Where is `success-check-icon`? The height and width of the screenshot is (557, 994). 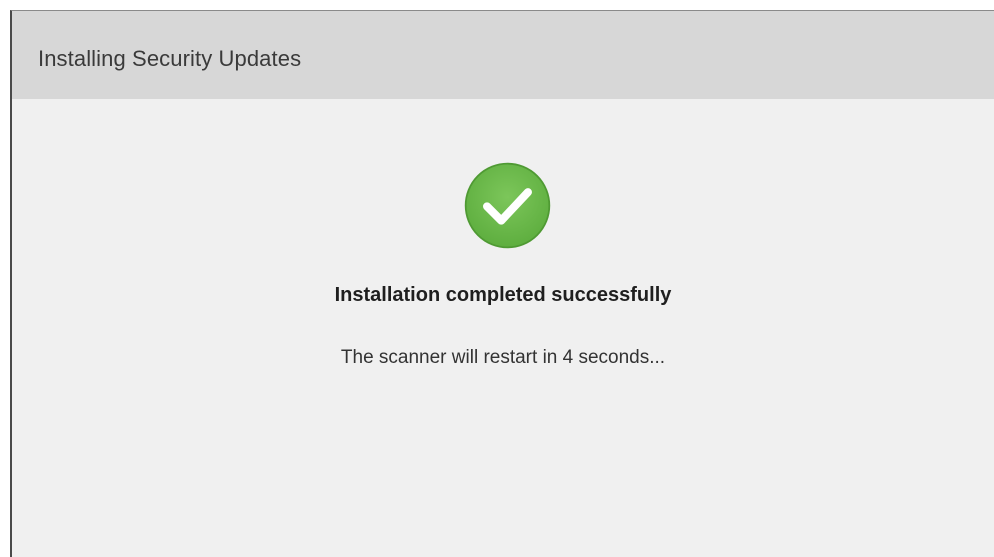 success-check-icon is located at coordinates (507, 205).